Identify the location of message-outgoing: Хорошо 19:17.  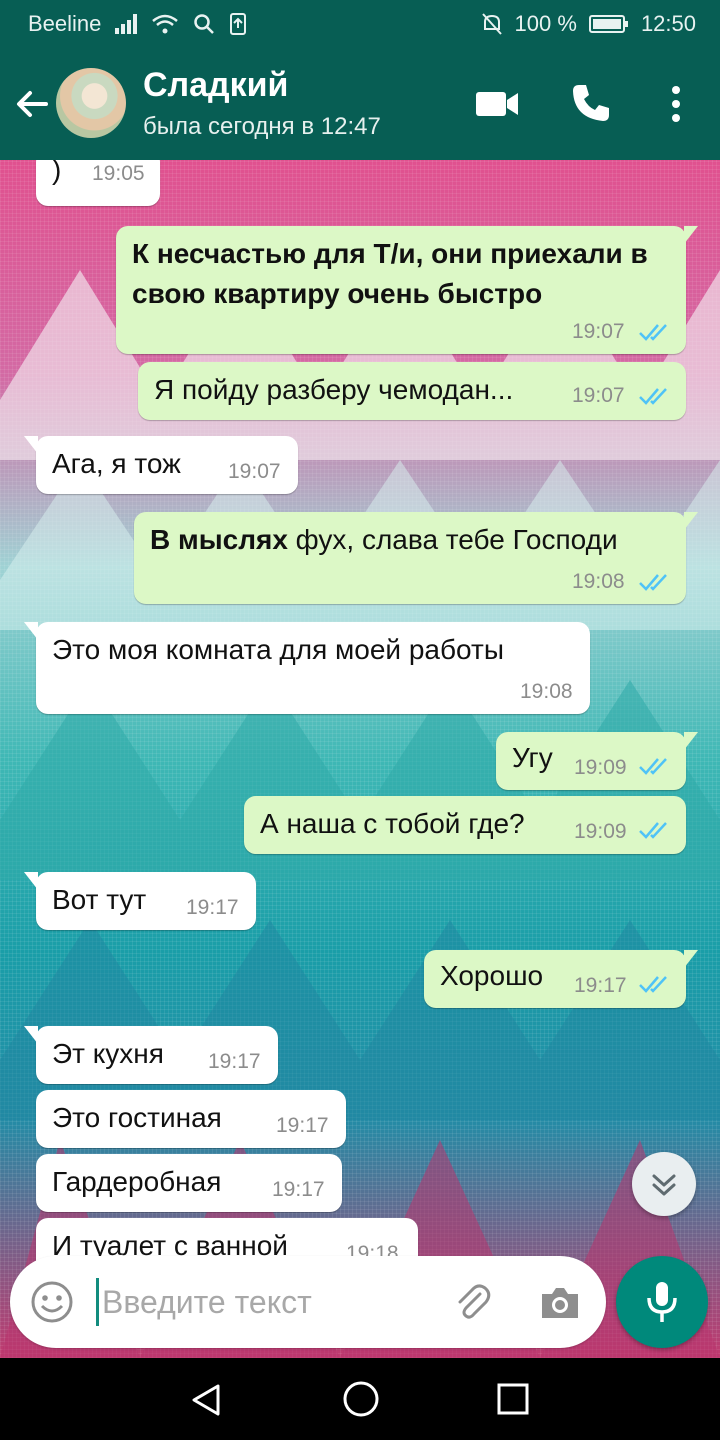
(561, 979).